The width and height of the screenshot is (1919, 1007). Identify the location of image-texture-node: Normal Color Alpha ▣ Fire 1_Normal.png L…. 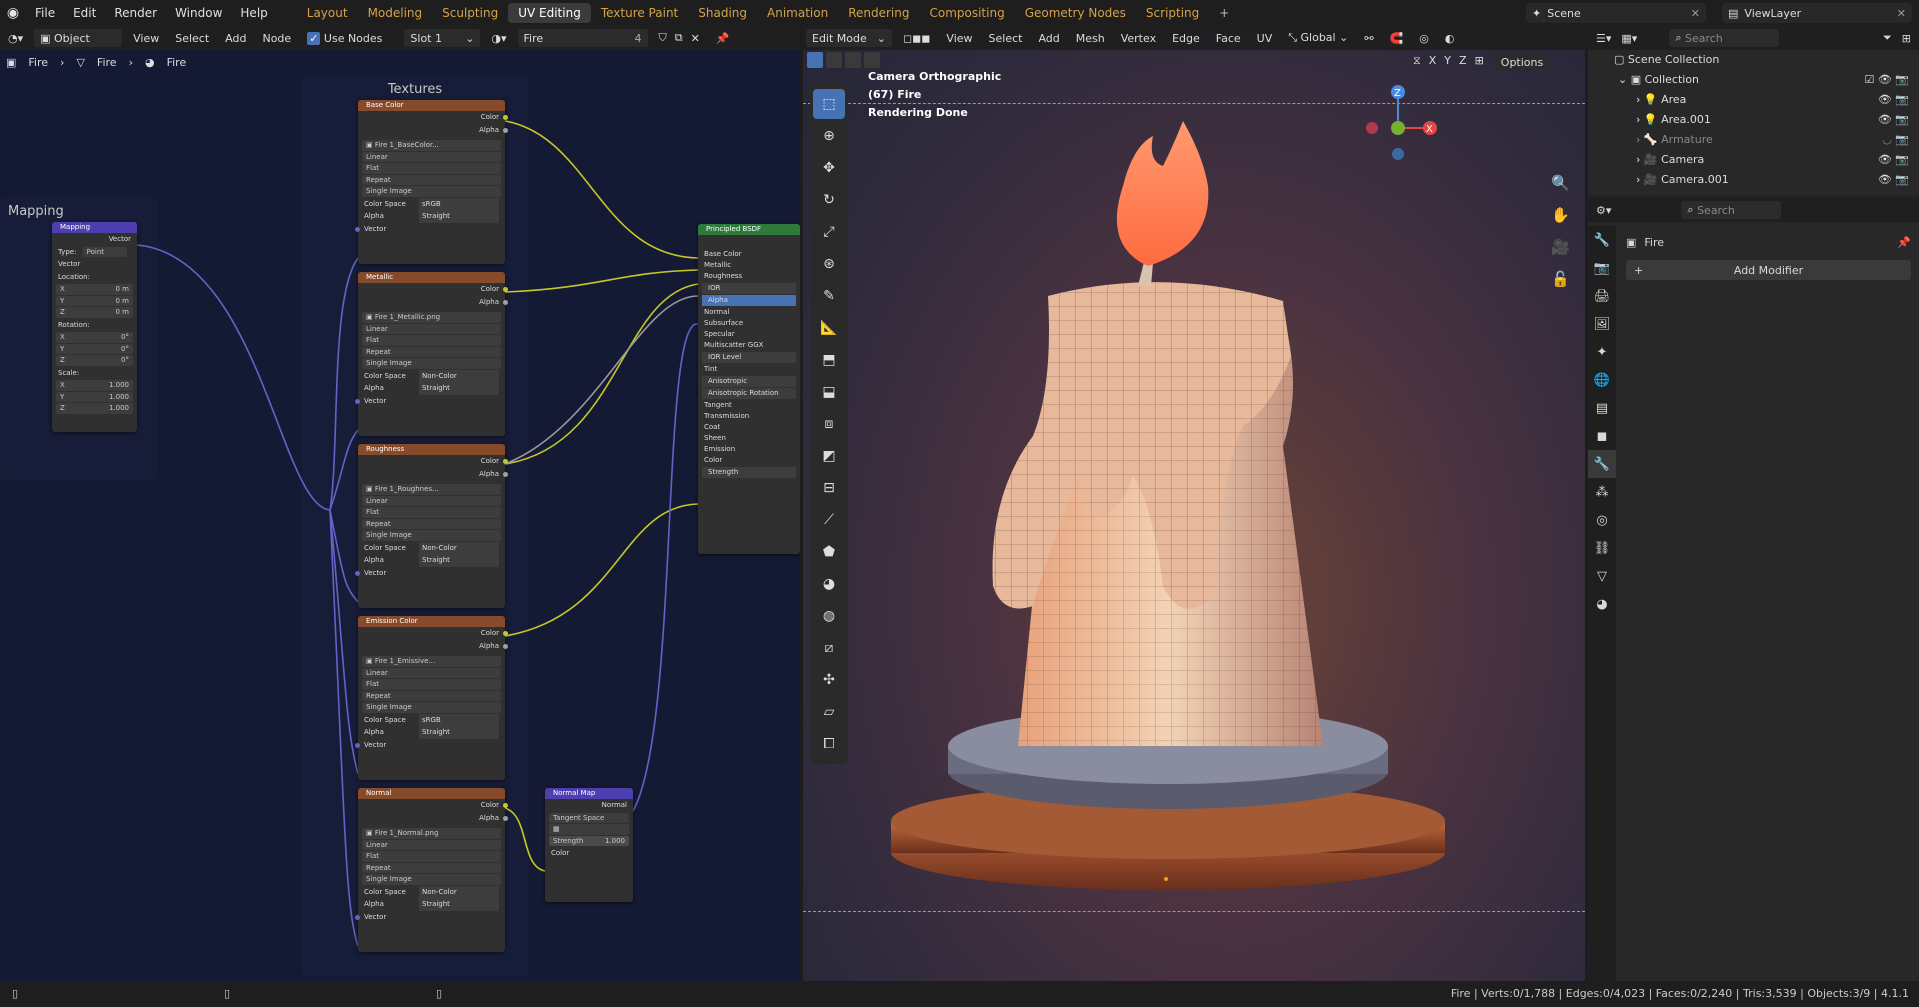
(431, 870).